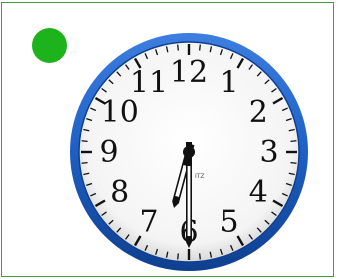 The image size is (338, 279). Describe the element at coordinates (228, 83) in the screenshot. I see `numeral-1: 1` at that location.